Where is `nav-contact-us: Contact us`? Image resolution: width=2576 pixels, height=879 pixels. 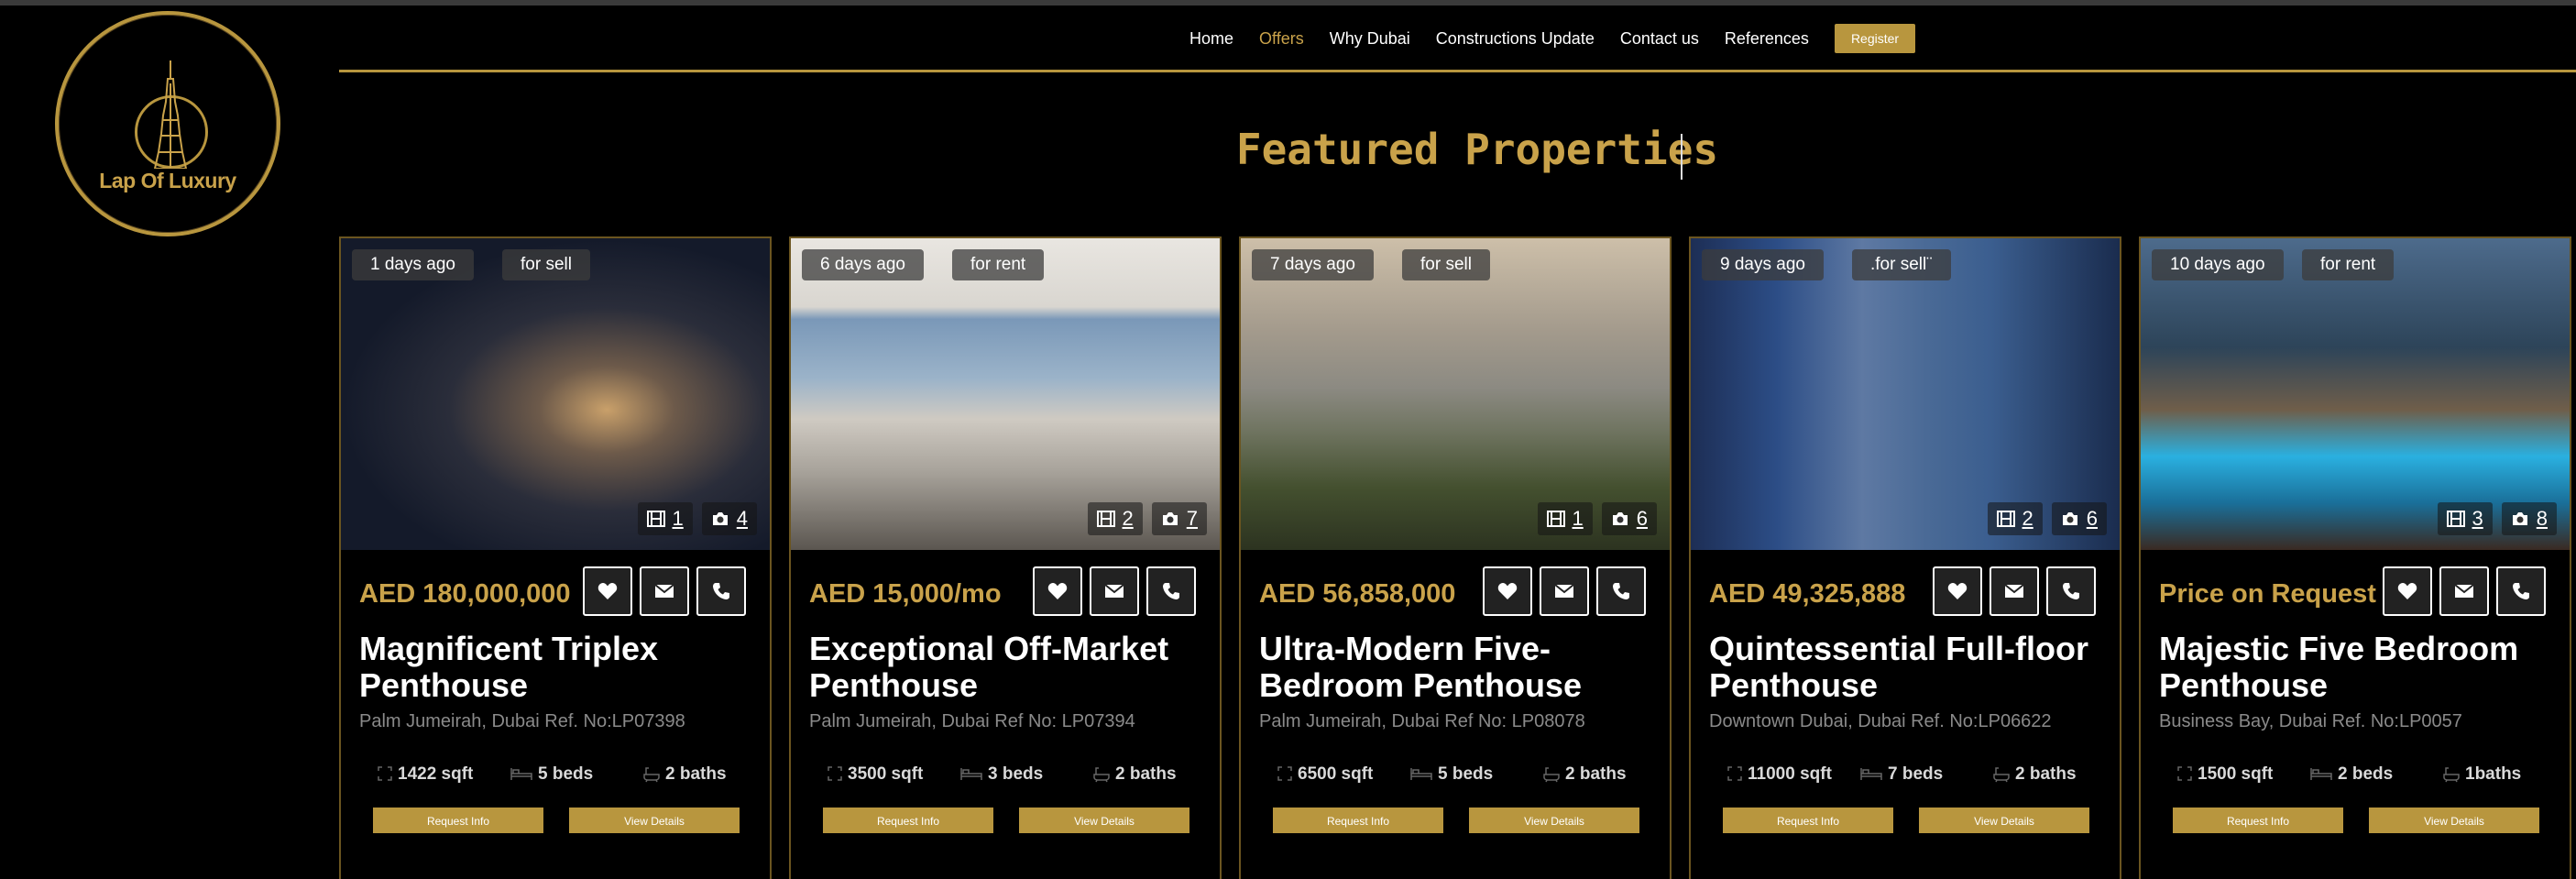
nav-contact-us: Contact us is located at coordinates (1659, 39).